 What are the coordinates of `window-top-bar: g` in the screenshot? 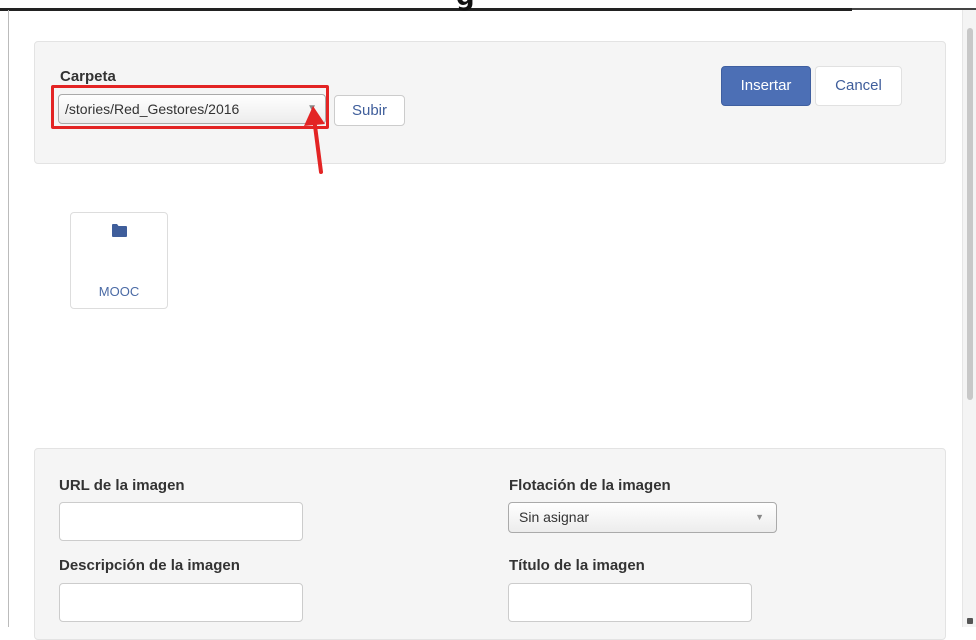 It's located at (488, 7).